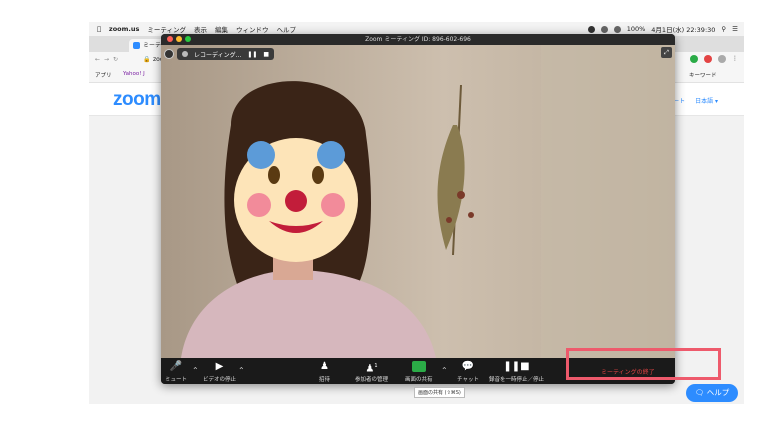  What do you see at coordinates (220, 380) in the screenshot?
I see `stop-video-label: ビデオの停止` at bounding box center [220, 380].